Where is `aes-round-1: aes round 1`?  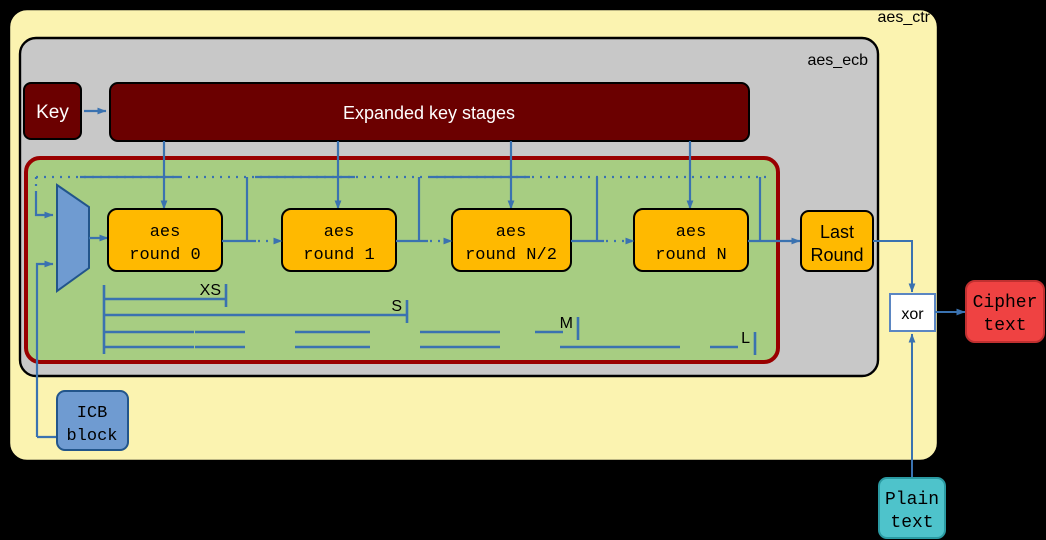 aes-round-1: aes round 1 is located at coordinates (339, 240).